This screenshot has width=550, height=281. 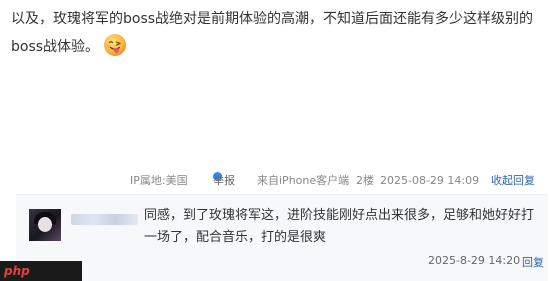 What do you see at coordinates (17, 271) in the screenshot?
I see `watermark-text: php` at bounding box center [17, 271].